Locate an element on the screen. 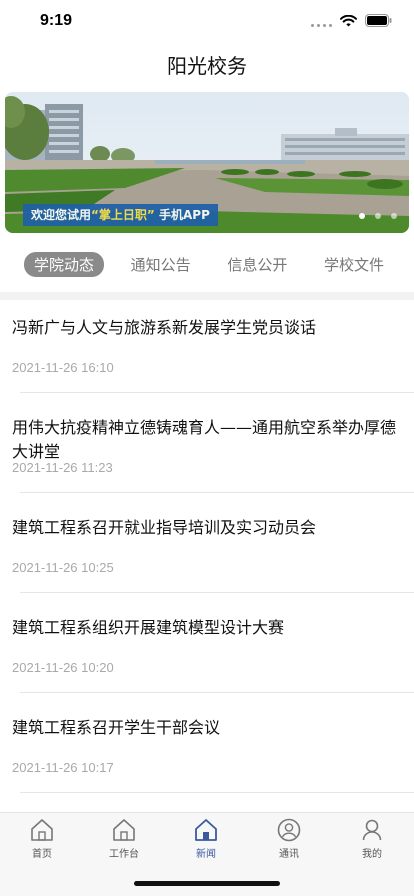  tab-4: 学校文件 is located at coordinates (354, 264).